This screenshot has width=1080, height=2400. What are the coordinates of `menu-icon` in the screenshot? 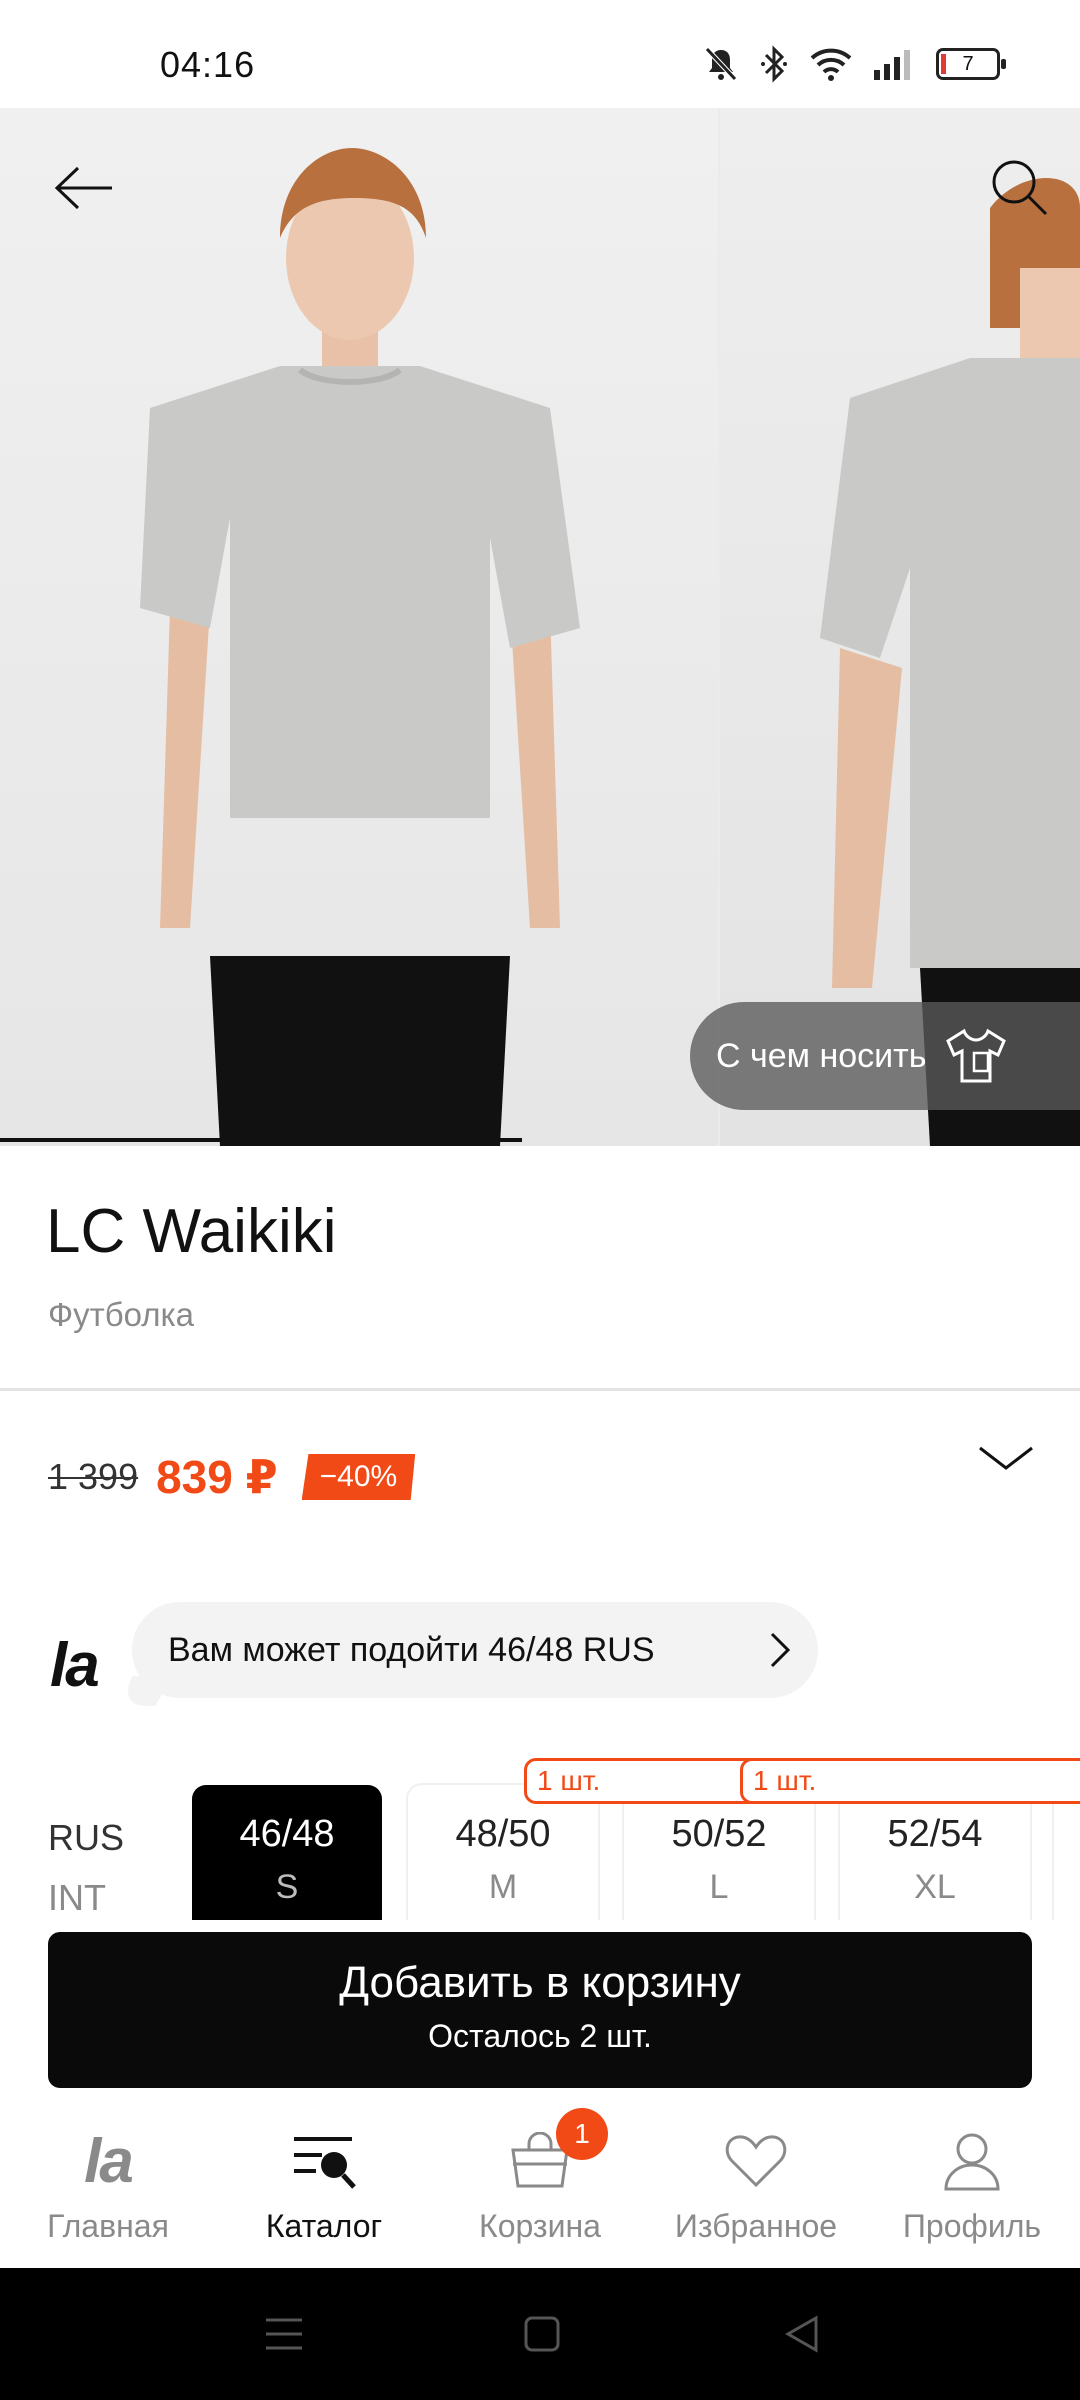 It's located at (284, 2334).